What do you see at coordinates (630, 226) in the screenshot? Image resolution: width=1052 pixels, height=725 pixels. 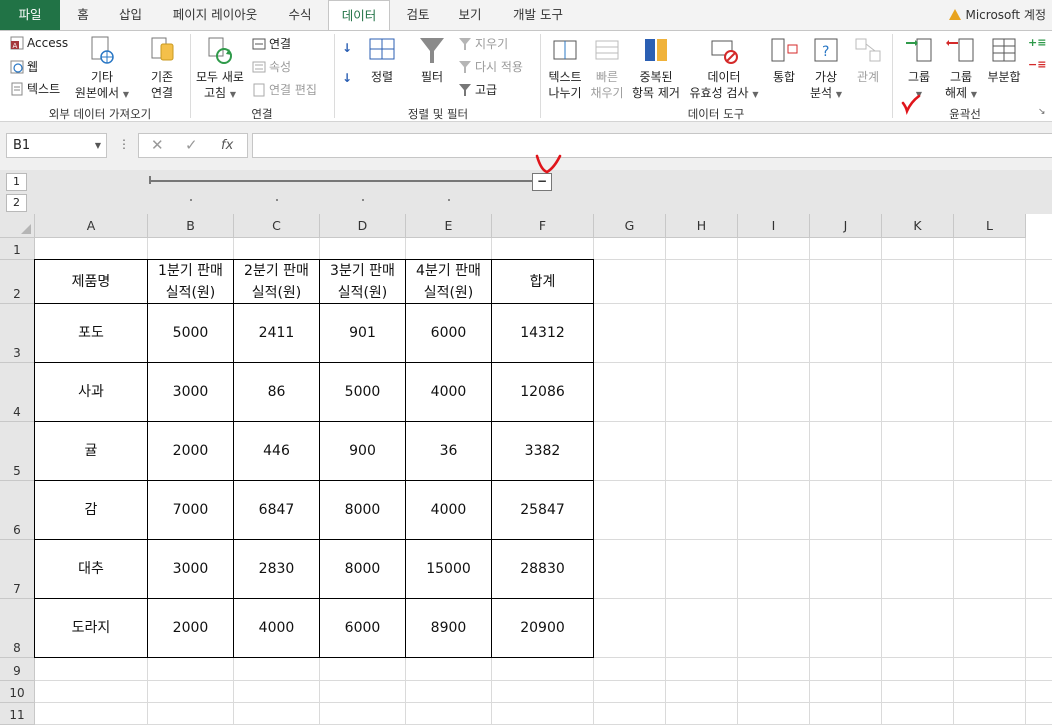 I see `column-header-g: G` at bounding box center [630, 226].